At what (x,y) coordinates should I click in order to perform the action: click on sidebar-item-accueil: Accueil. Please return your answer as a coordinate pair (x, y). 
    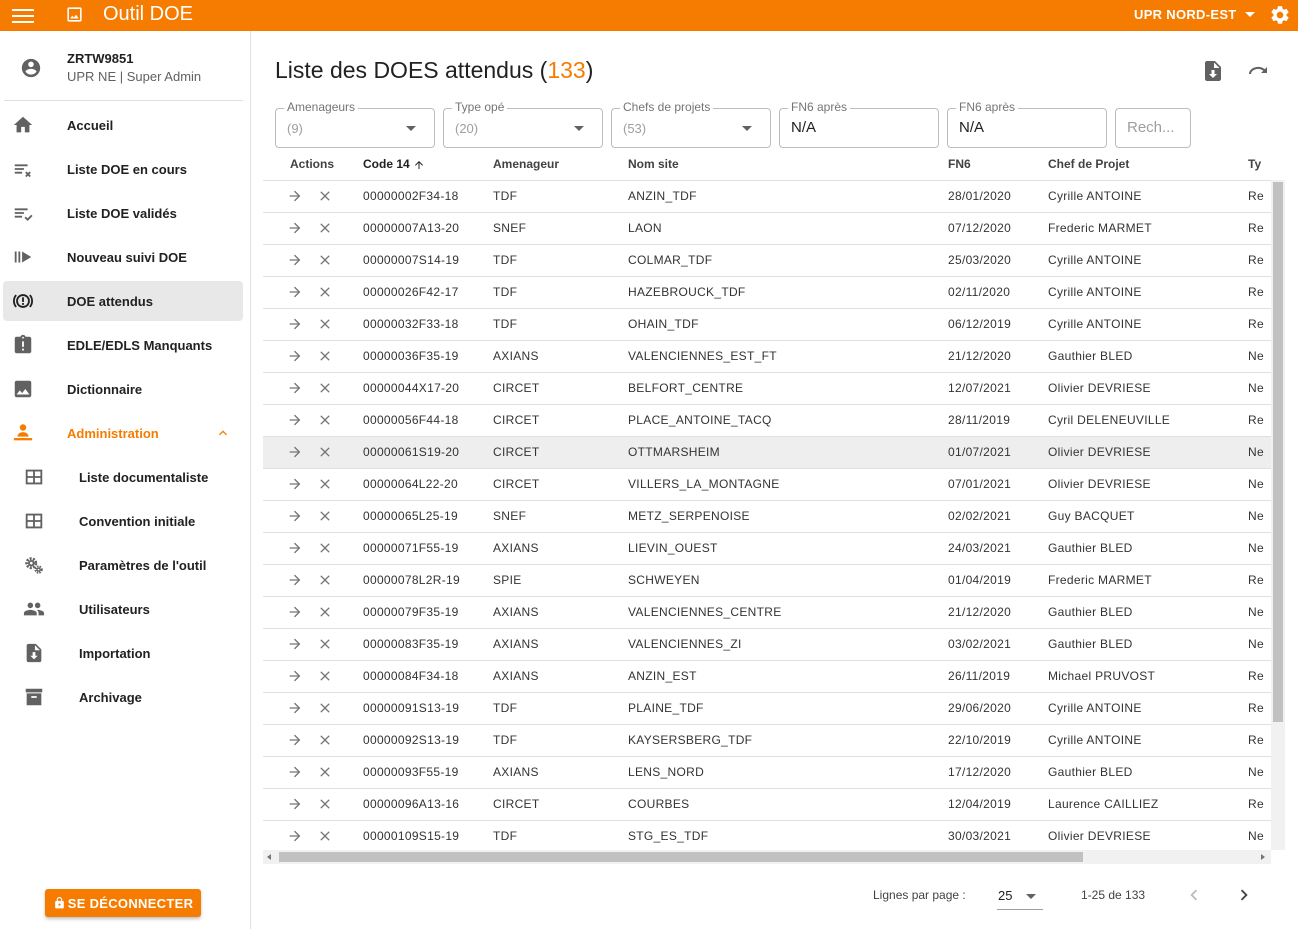
    Looking at the image, I should click on (123, 125).